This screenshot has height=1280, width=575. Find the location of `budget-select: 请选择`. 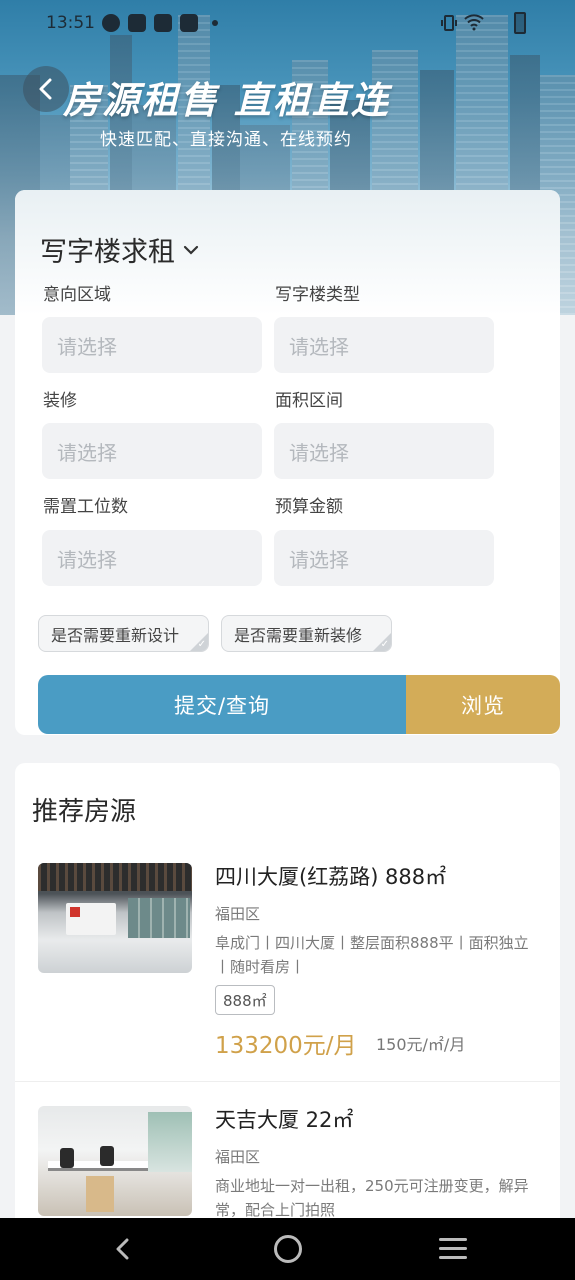

budget-select: 请选择 is located at coordinates (384, 558).